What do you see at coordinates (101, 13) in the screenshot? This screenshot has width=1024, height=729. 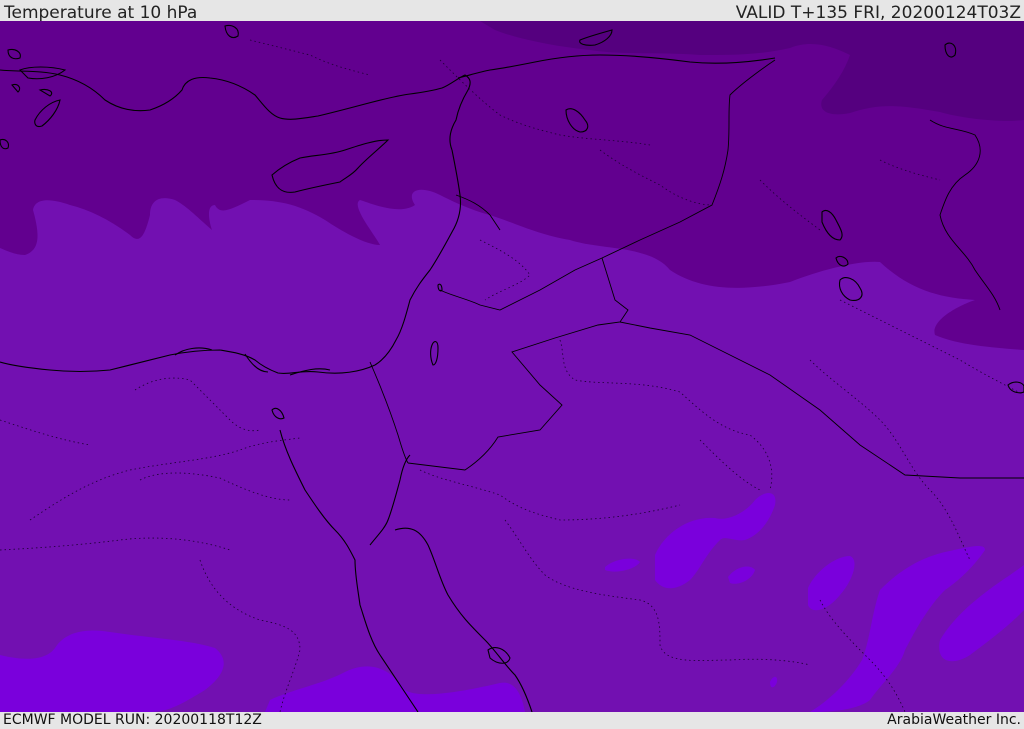 I see `map-title: Temperature at 10 hPa` at bounding box center [101, 13].